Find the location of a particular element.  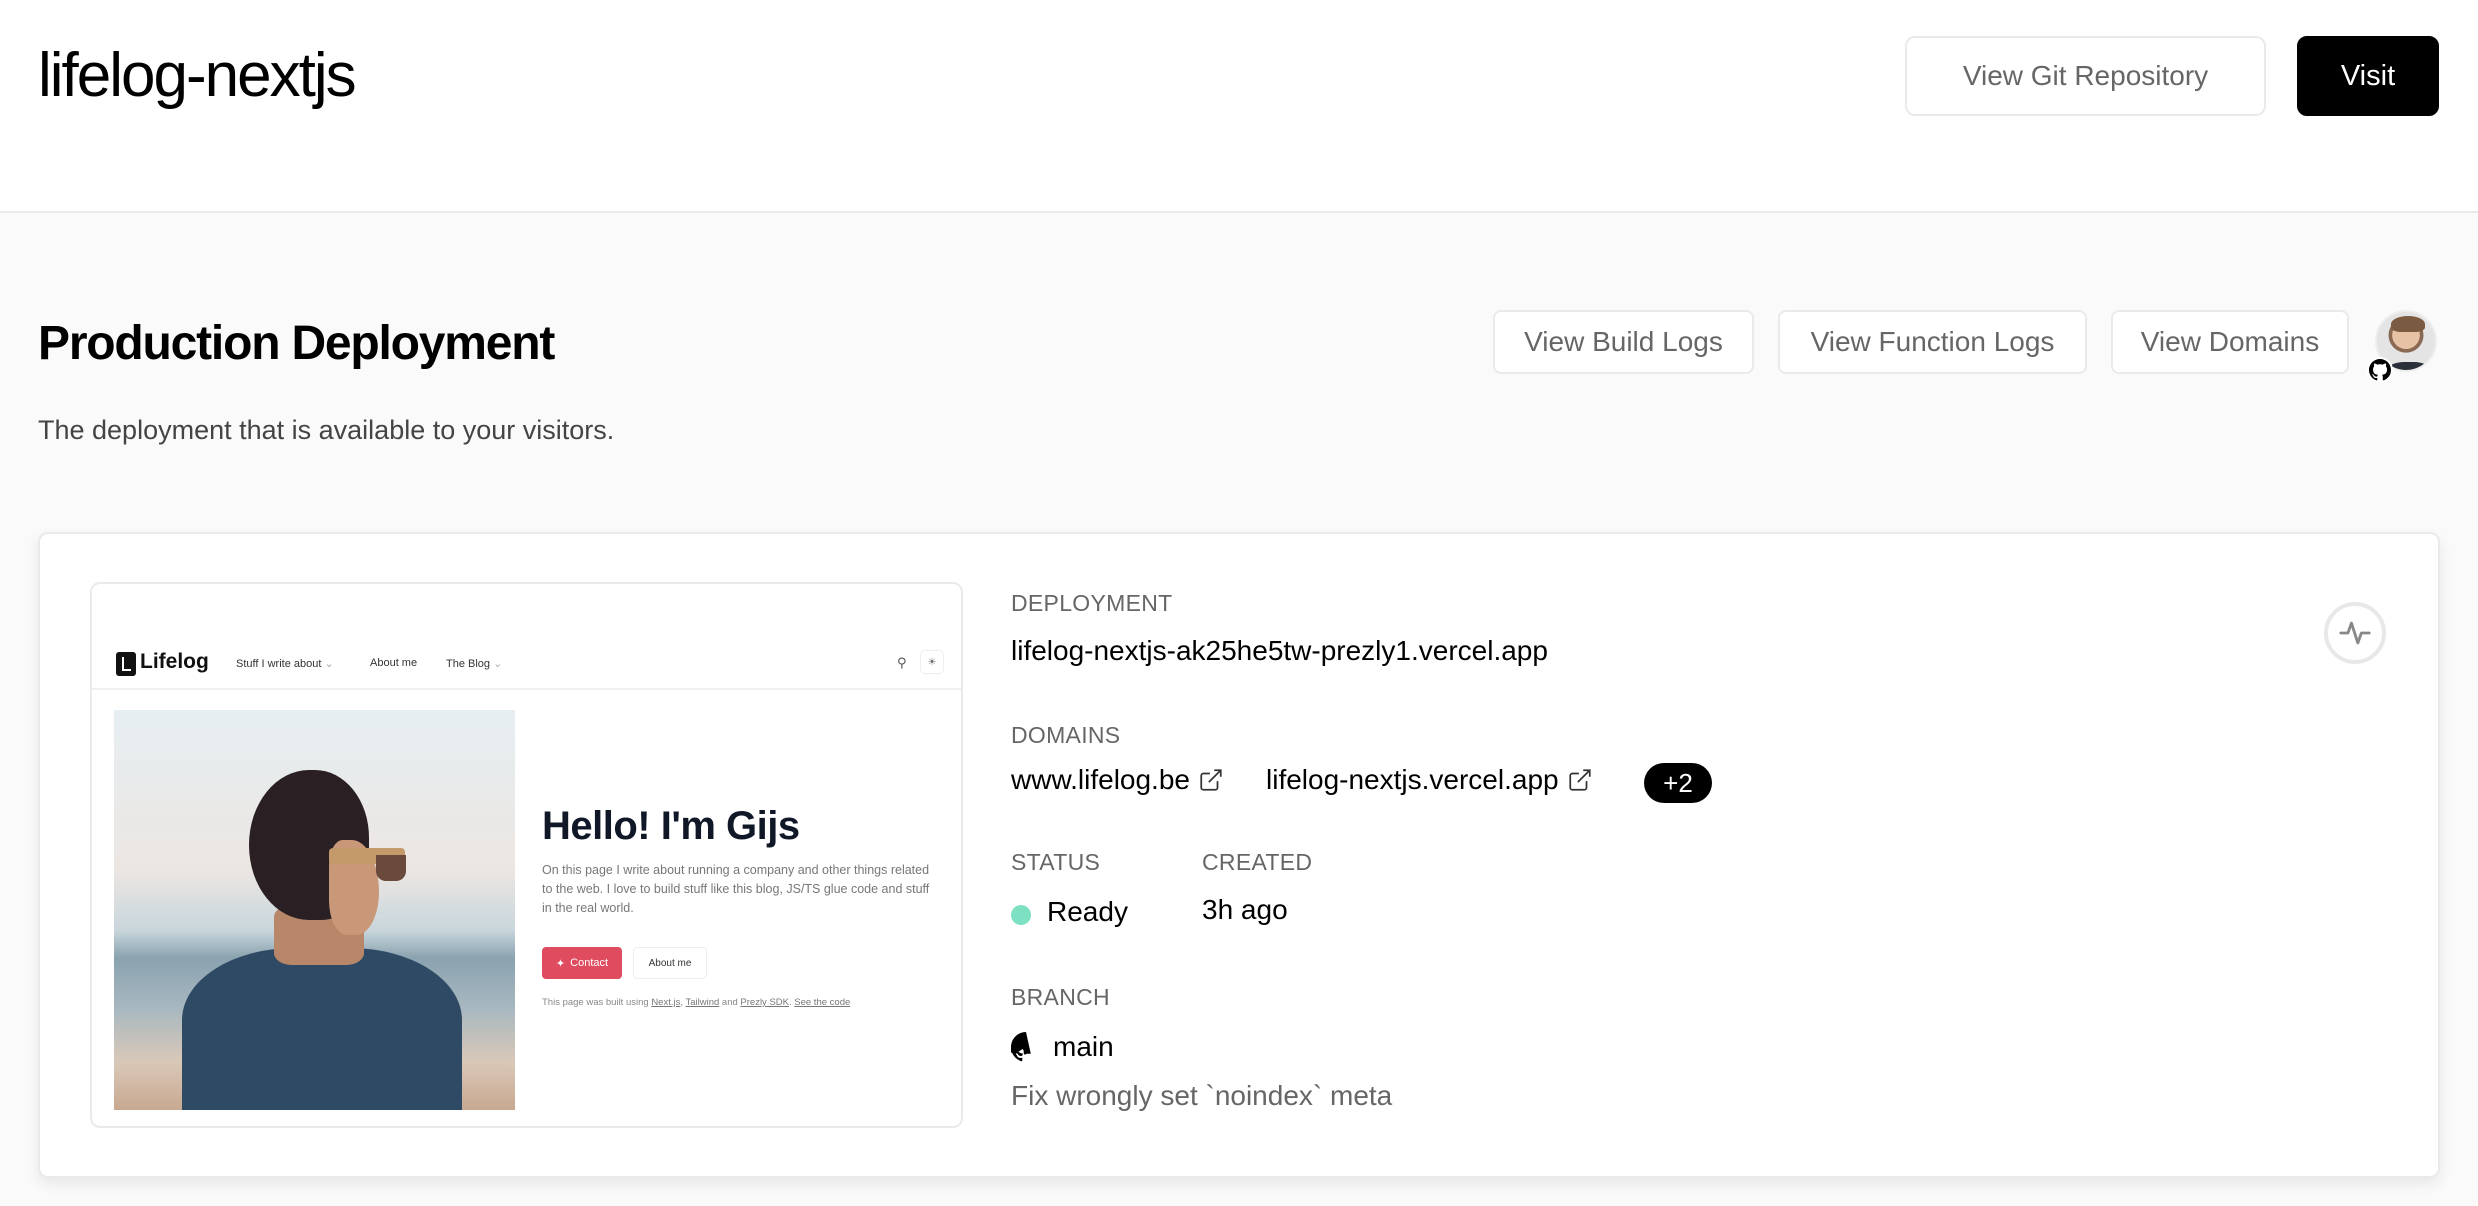

branch-value: main is located at coordinates (1083, 1046).